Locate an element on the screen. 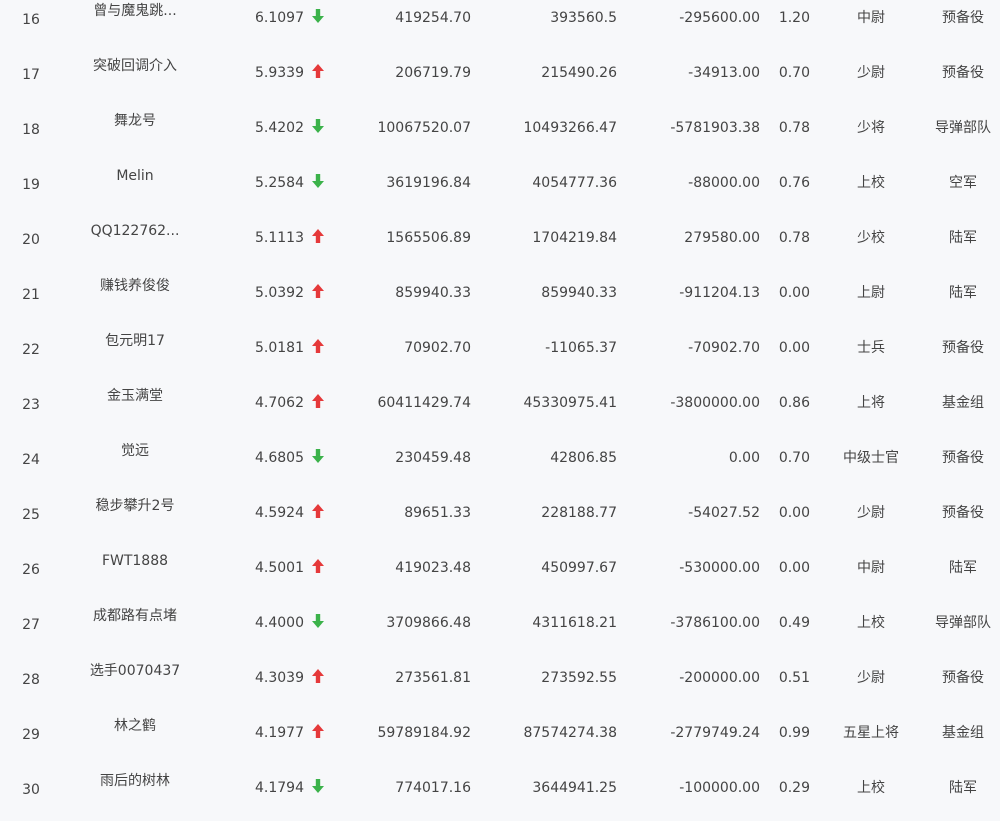  branch-label: 基金组 is located at coordinates (963, 733).